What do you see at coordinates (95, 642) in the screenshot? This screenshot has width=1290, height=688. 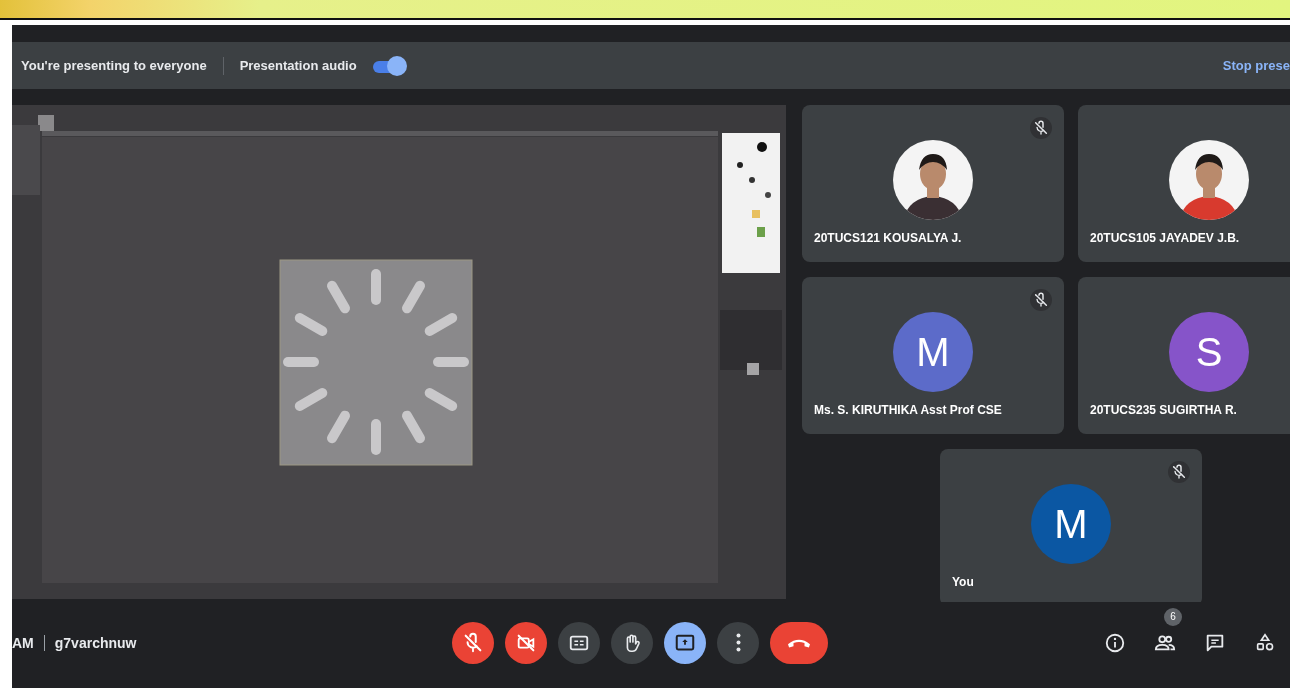 I see `meeting-code: g7varchnuw` at bounding box center [95, 642].